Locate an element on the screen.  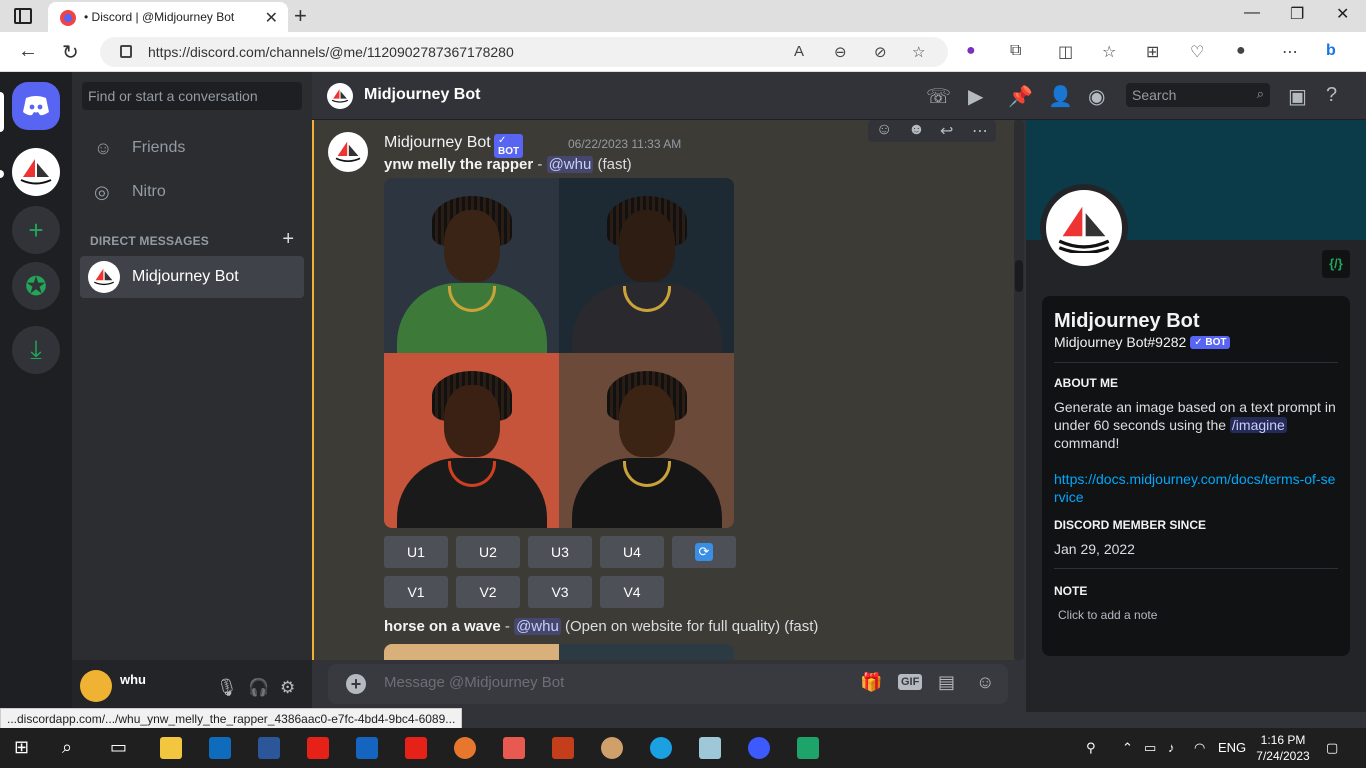
midjourney-server-icon is located at coordinates (36, 172).